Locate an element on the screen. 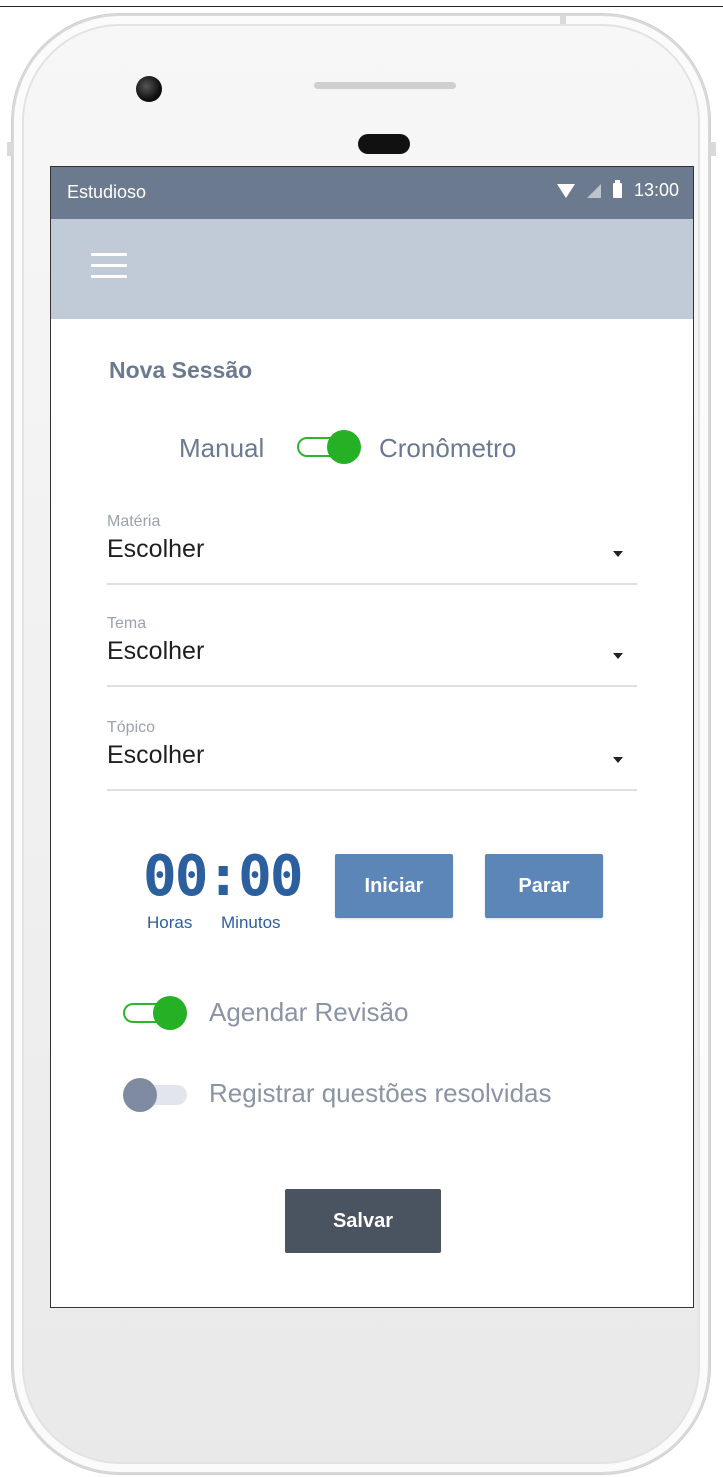  battery-icon is located at coordinates (617, 189).